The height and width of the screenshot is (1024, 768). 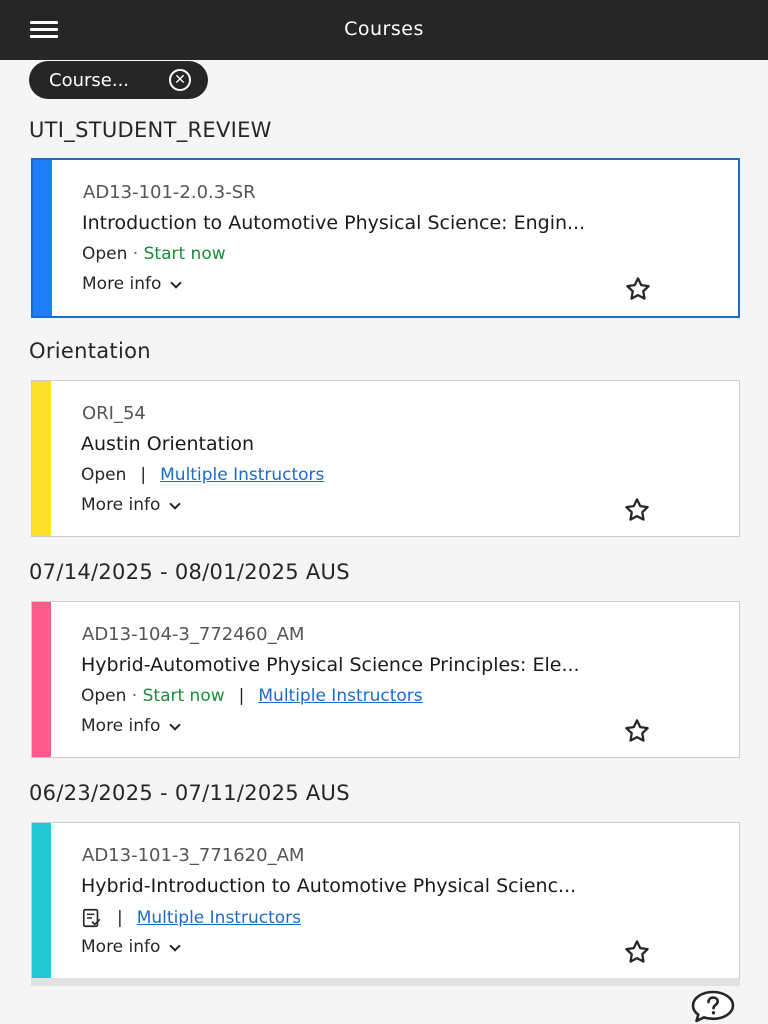 What do you see at coordinates (169, 192) in the screenshot?
I see `course-code: AD13-101-2.0.3-SR` at bounding box center [169, 192].